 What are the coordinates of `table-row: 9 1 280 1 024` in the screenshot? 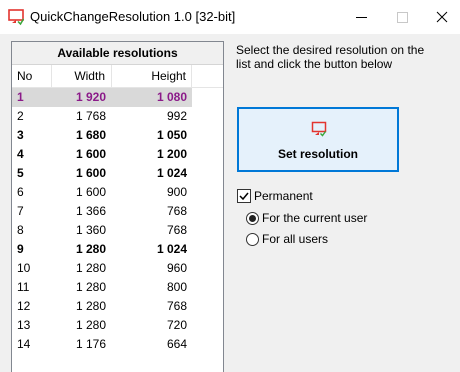 It's located at (102, 249).